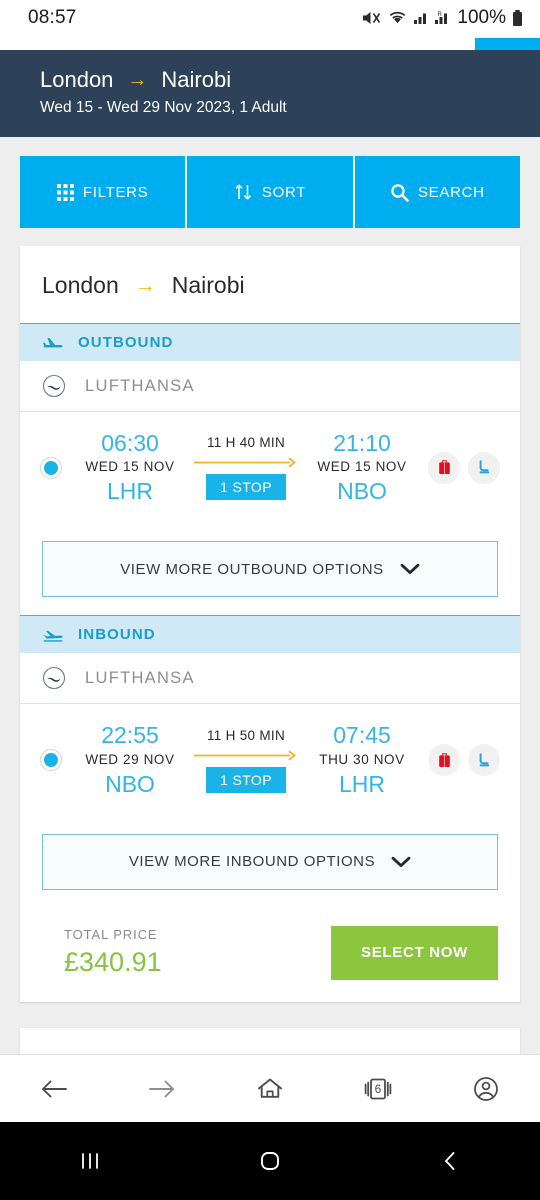  What do you see at coordinates (130, 735) in the screenshot?
I see `inbound-depart-time: 22:55` at bounding box center [130, 735].